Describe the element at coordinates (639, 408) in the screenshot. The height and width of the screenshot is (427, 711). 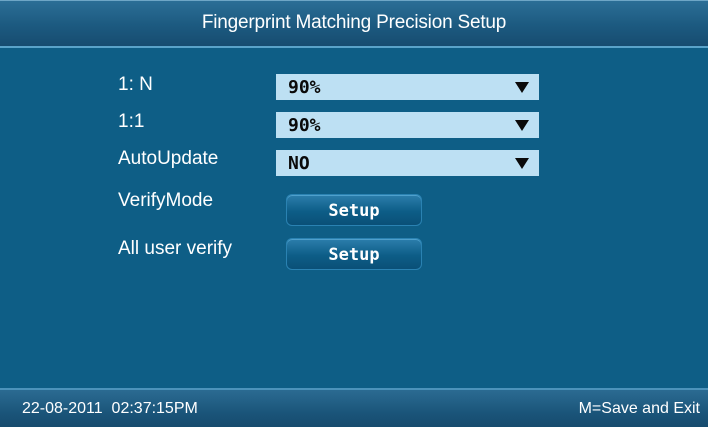
I see `status-hint: M=Save and Exit` at that location.